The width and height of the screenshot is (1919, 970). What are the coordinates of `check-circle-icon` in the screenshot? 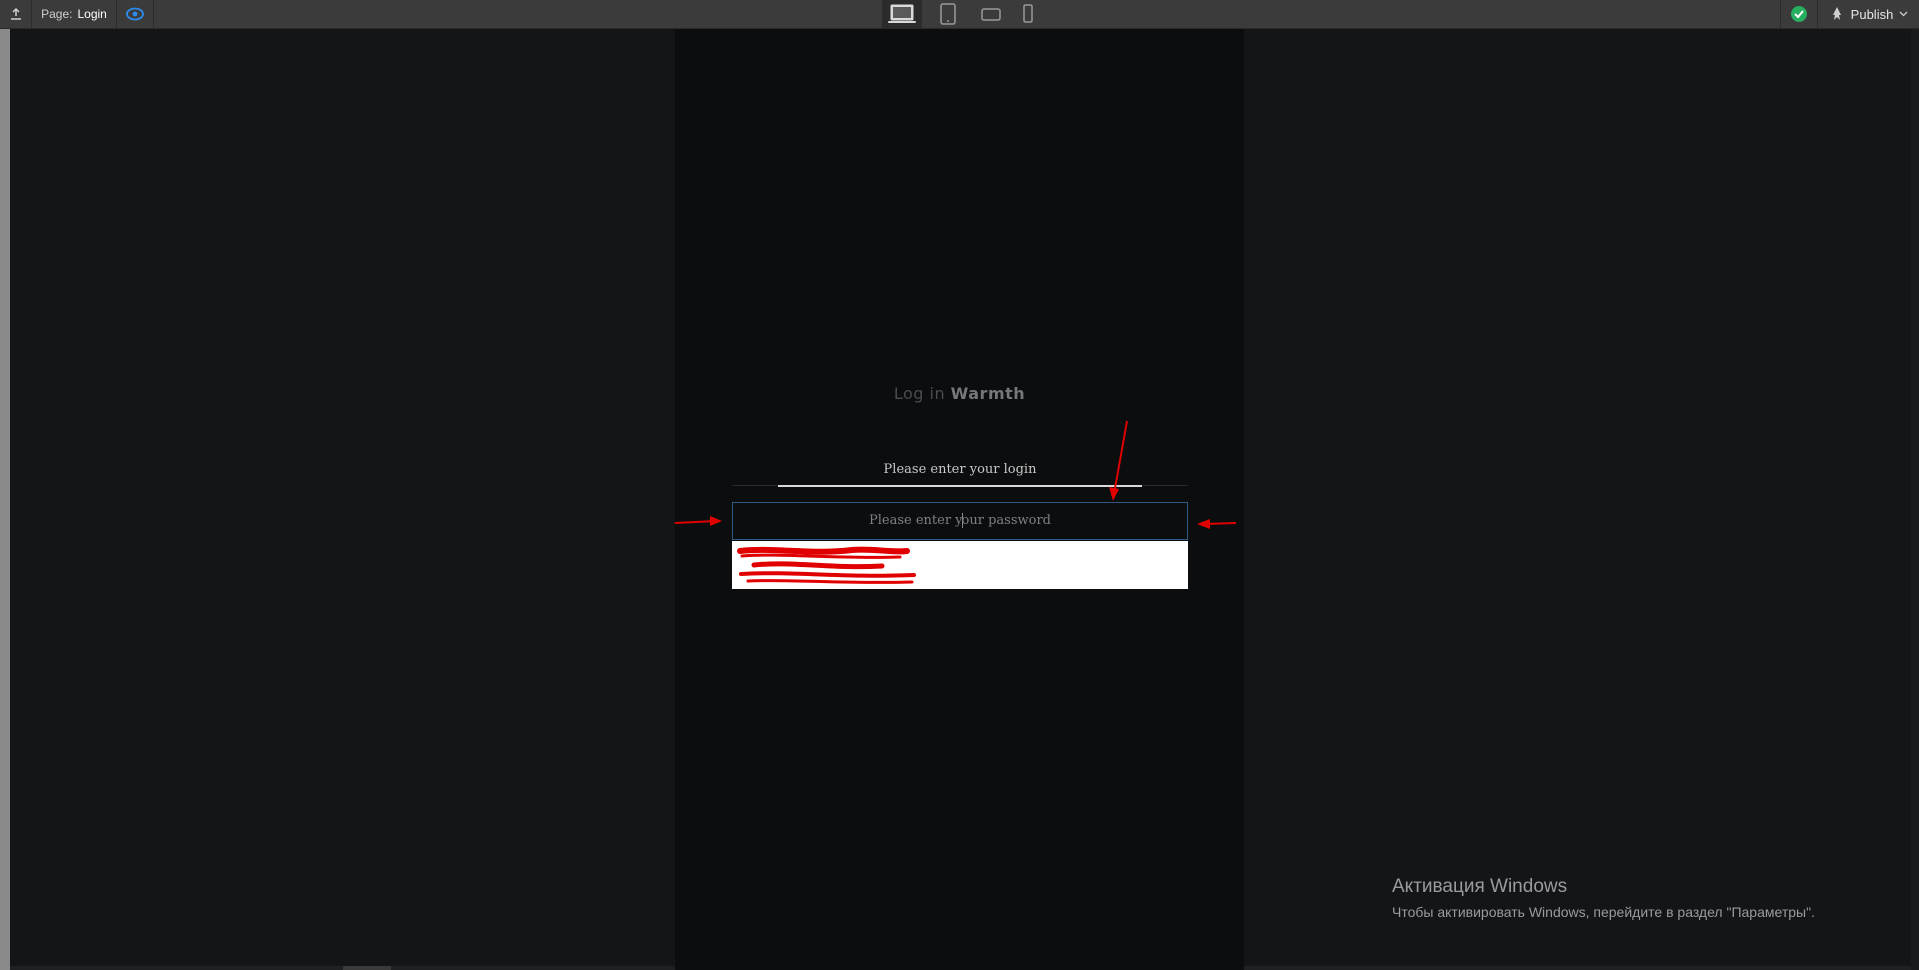 It's located at (1799, 14).